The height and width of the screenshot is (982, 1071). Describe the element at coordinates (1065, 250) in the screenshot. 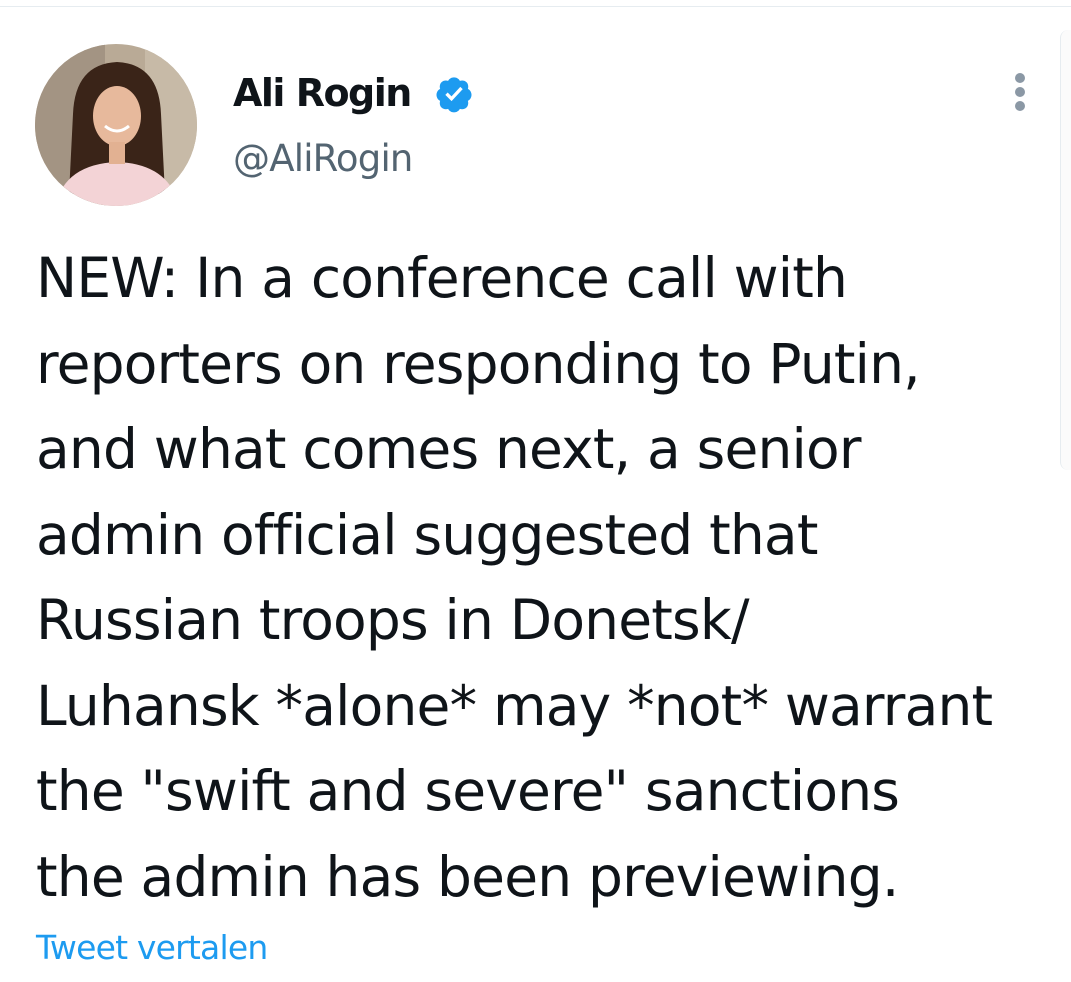

I see `scrollbar` at that location.